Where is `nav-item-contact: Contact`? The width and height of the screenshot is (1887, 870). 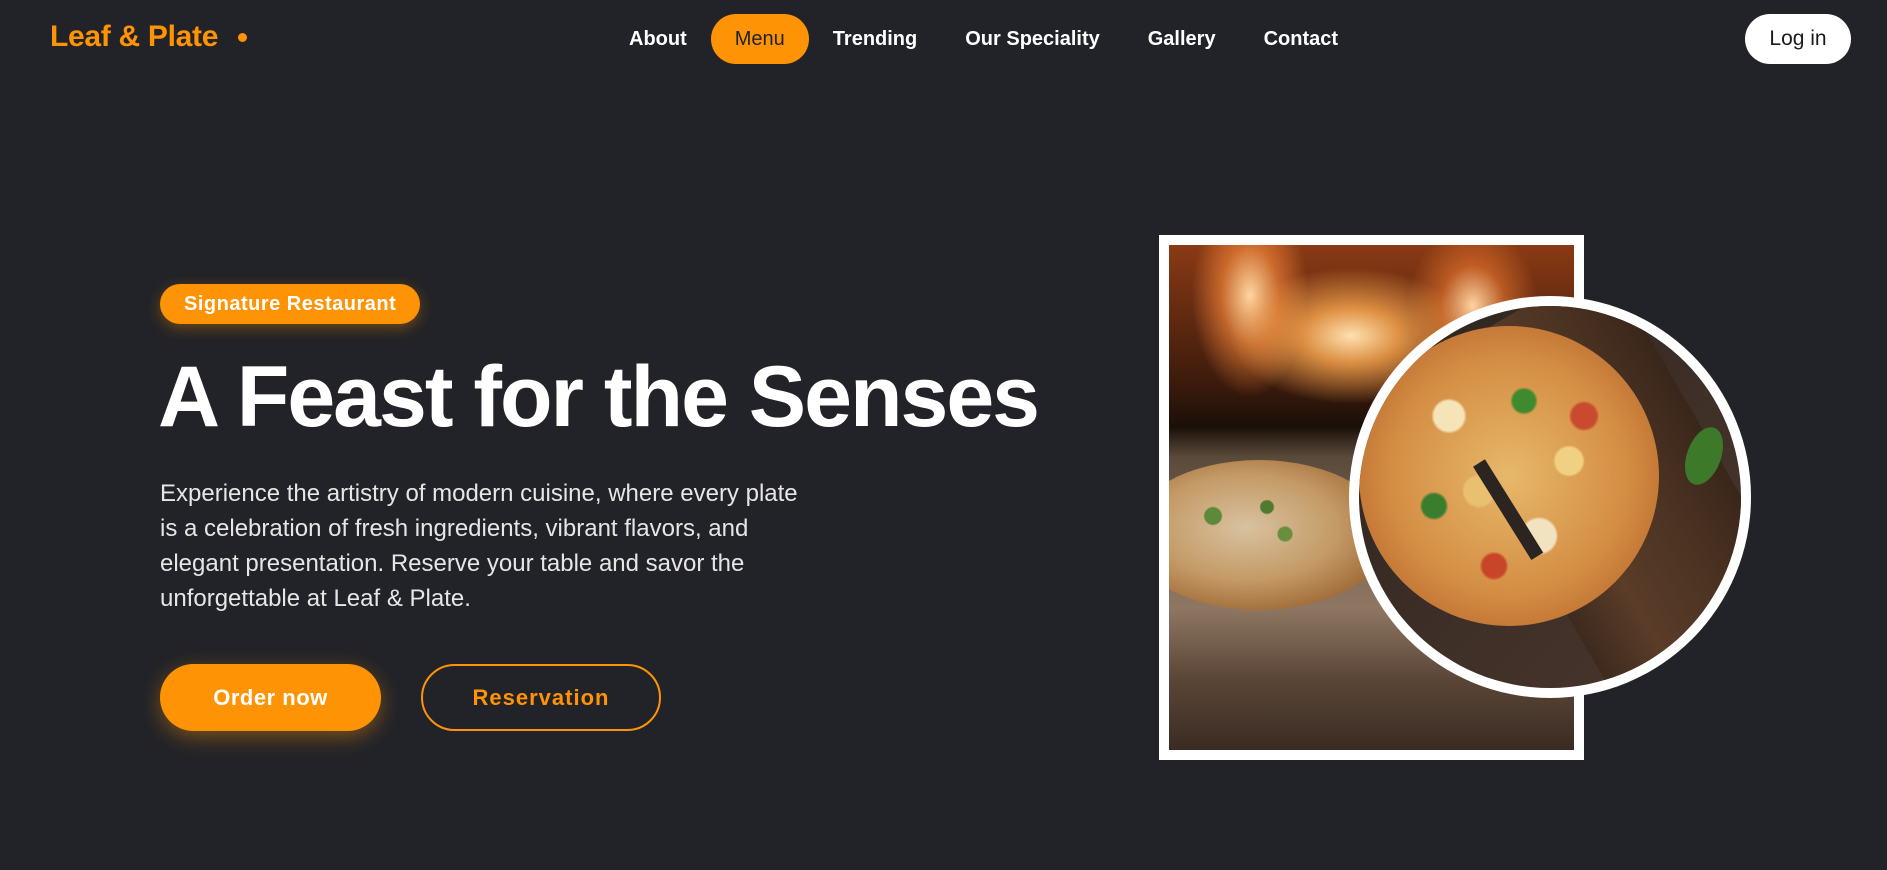
nav-item-contact: Contact is located at coordinates (1301, 39).